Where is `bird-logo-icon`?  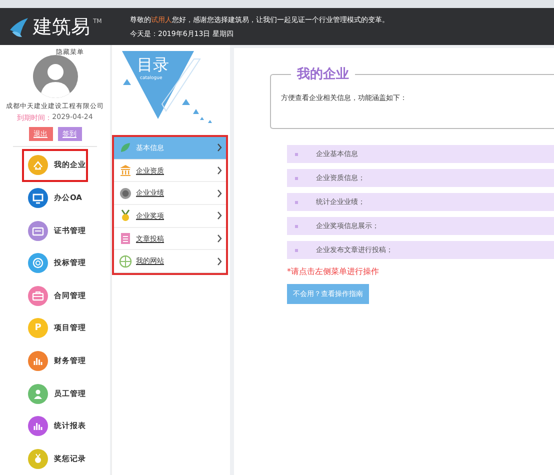 bird-logo-icon is located at coordinates (19, 27).